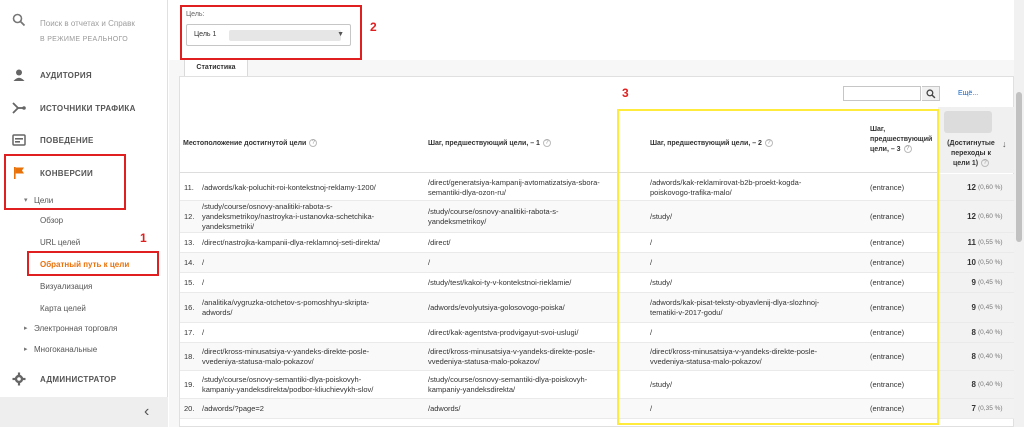 The width and height of the screenshot is (1024, 427). What do you see at coordinates (93, 263) in the screenshot?
I see `annotation-box-reverse-path` at bounding box center [93, 263].